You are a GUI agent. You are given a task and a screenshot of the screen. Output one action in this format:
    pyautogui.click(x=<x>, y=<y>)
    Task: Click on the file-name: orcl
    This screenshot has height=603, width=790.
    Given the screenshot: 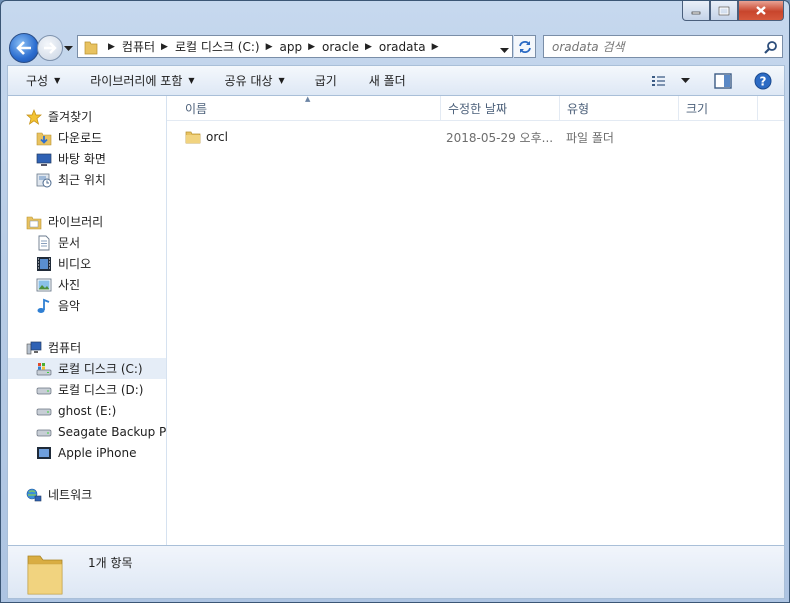 What is the action you would take?
    pyautogui.click(x=217, y=137)
    